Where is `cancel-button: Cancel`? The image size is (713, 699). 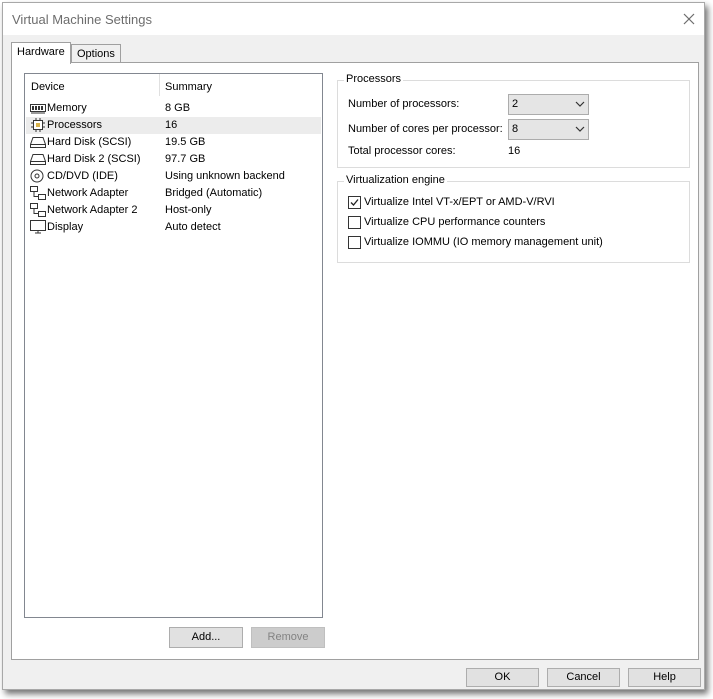
cancel-button: Cancel is located at coordinates (583, 677).